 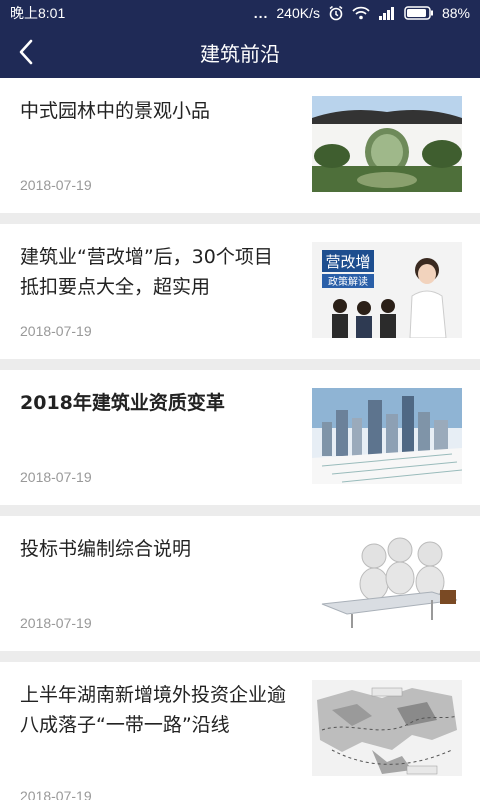 I want to click on page-title: 建筑前沿, so click(x=240, y=53).